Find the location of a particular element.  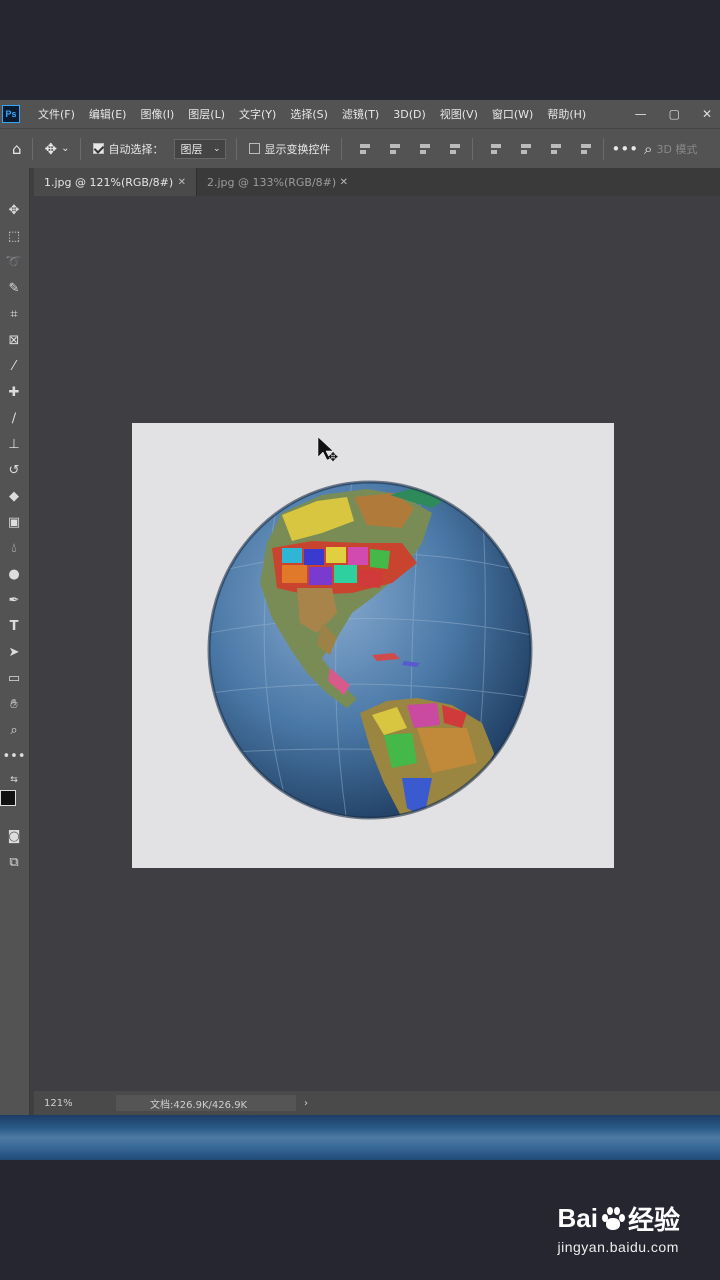

baidu-jingyan-watermark: Bai 经验 jingyan.baidu.com is located at coordinates (619, 1227).